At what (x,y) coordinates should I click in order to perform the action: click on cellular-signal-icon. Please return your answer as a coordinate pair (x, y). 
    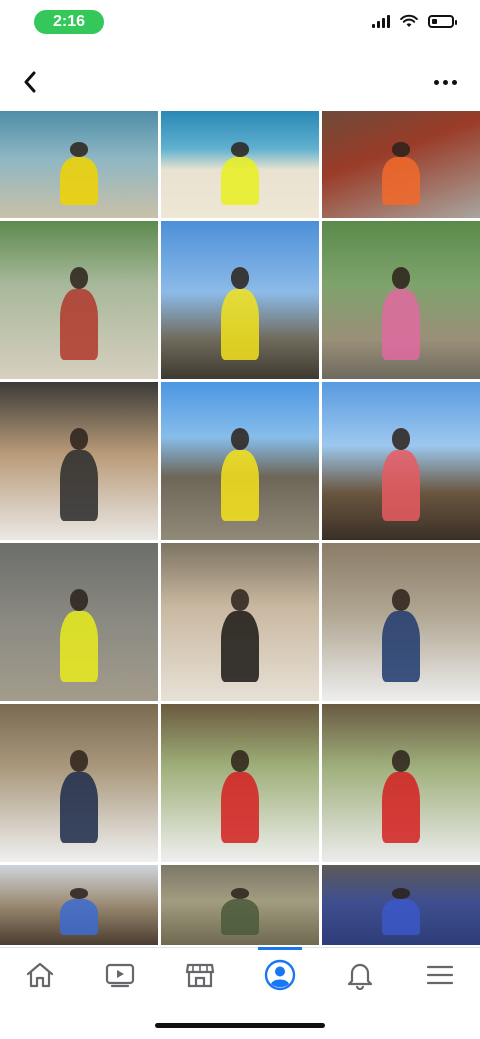
    Looking at the image, I should click on (381, 21).